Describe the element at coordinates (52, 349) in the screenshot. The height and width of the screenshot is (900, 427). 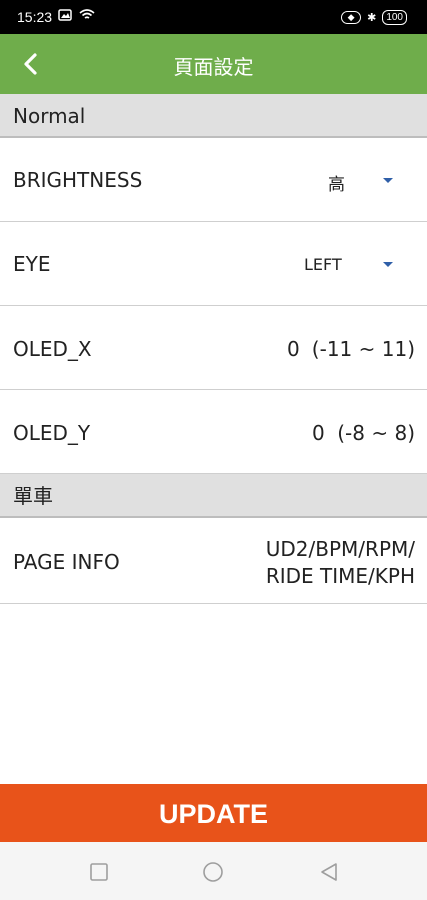
I see `oled-x-label: OLED_X` at that location.